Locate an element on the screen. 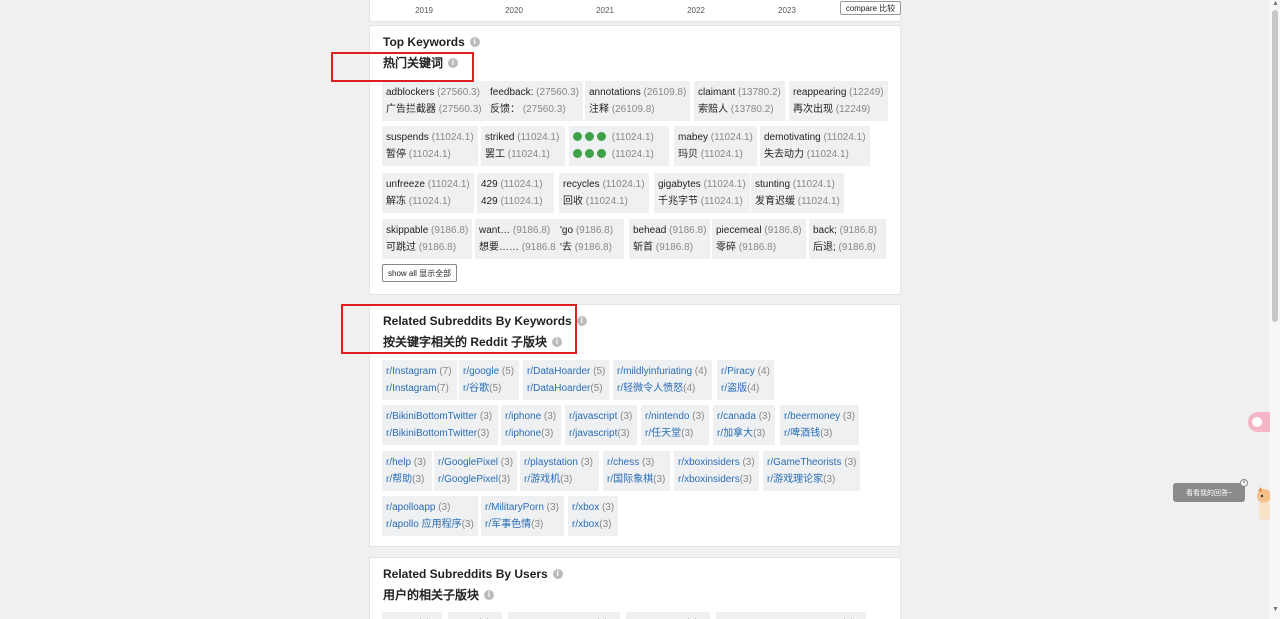 The image size is (1280, 619). subreddit-chip: r/beermoney (3) r/啤酒钱(3) is located at coordinates (820, 425).